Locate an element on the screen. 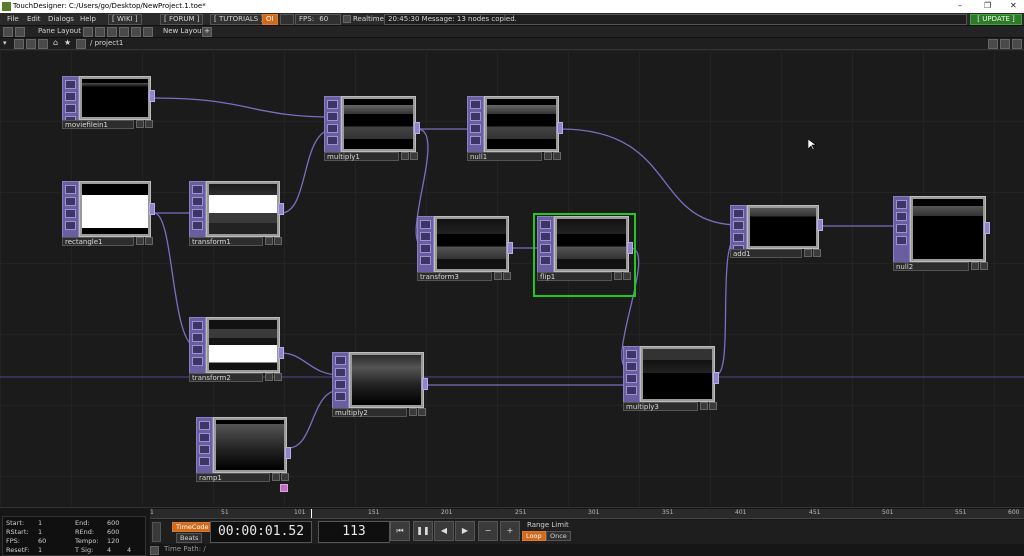 This screenshot has height=556, width=1024. forward-icon is located at coordinates (43, 44).